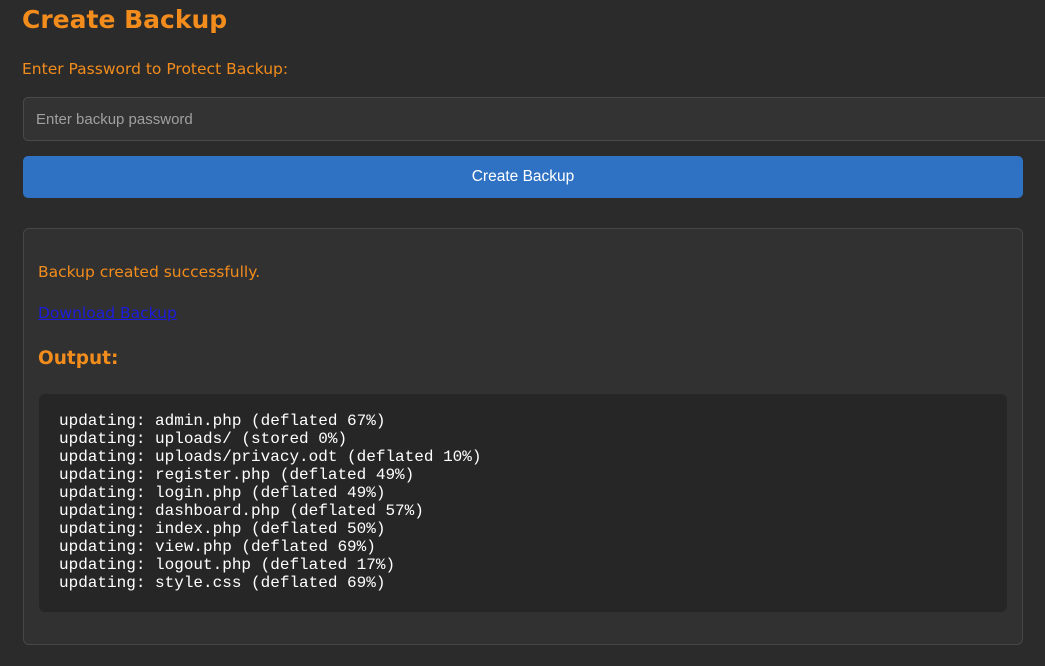  I want to click on output-heading: Output:, so click(78, 358).